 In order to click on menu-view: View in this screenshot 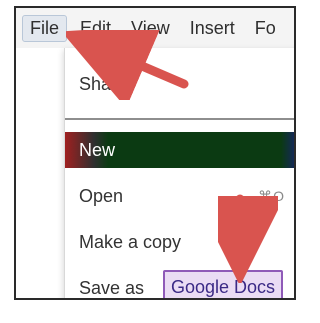, I will do `click(150, 28)`.